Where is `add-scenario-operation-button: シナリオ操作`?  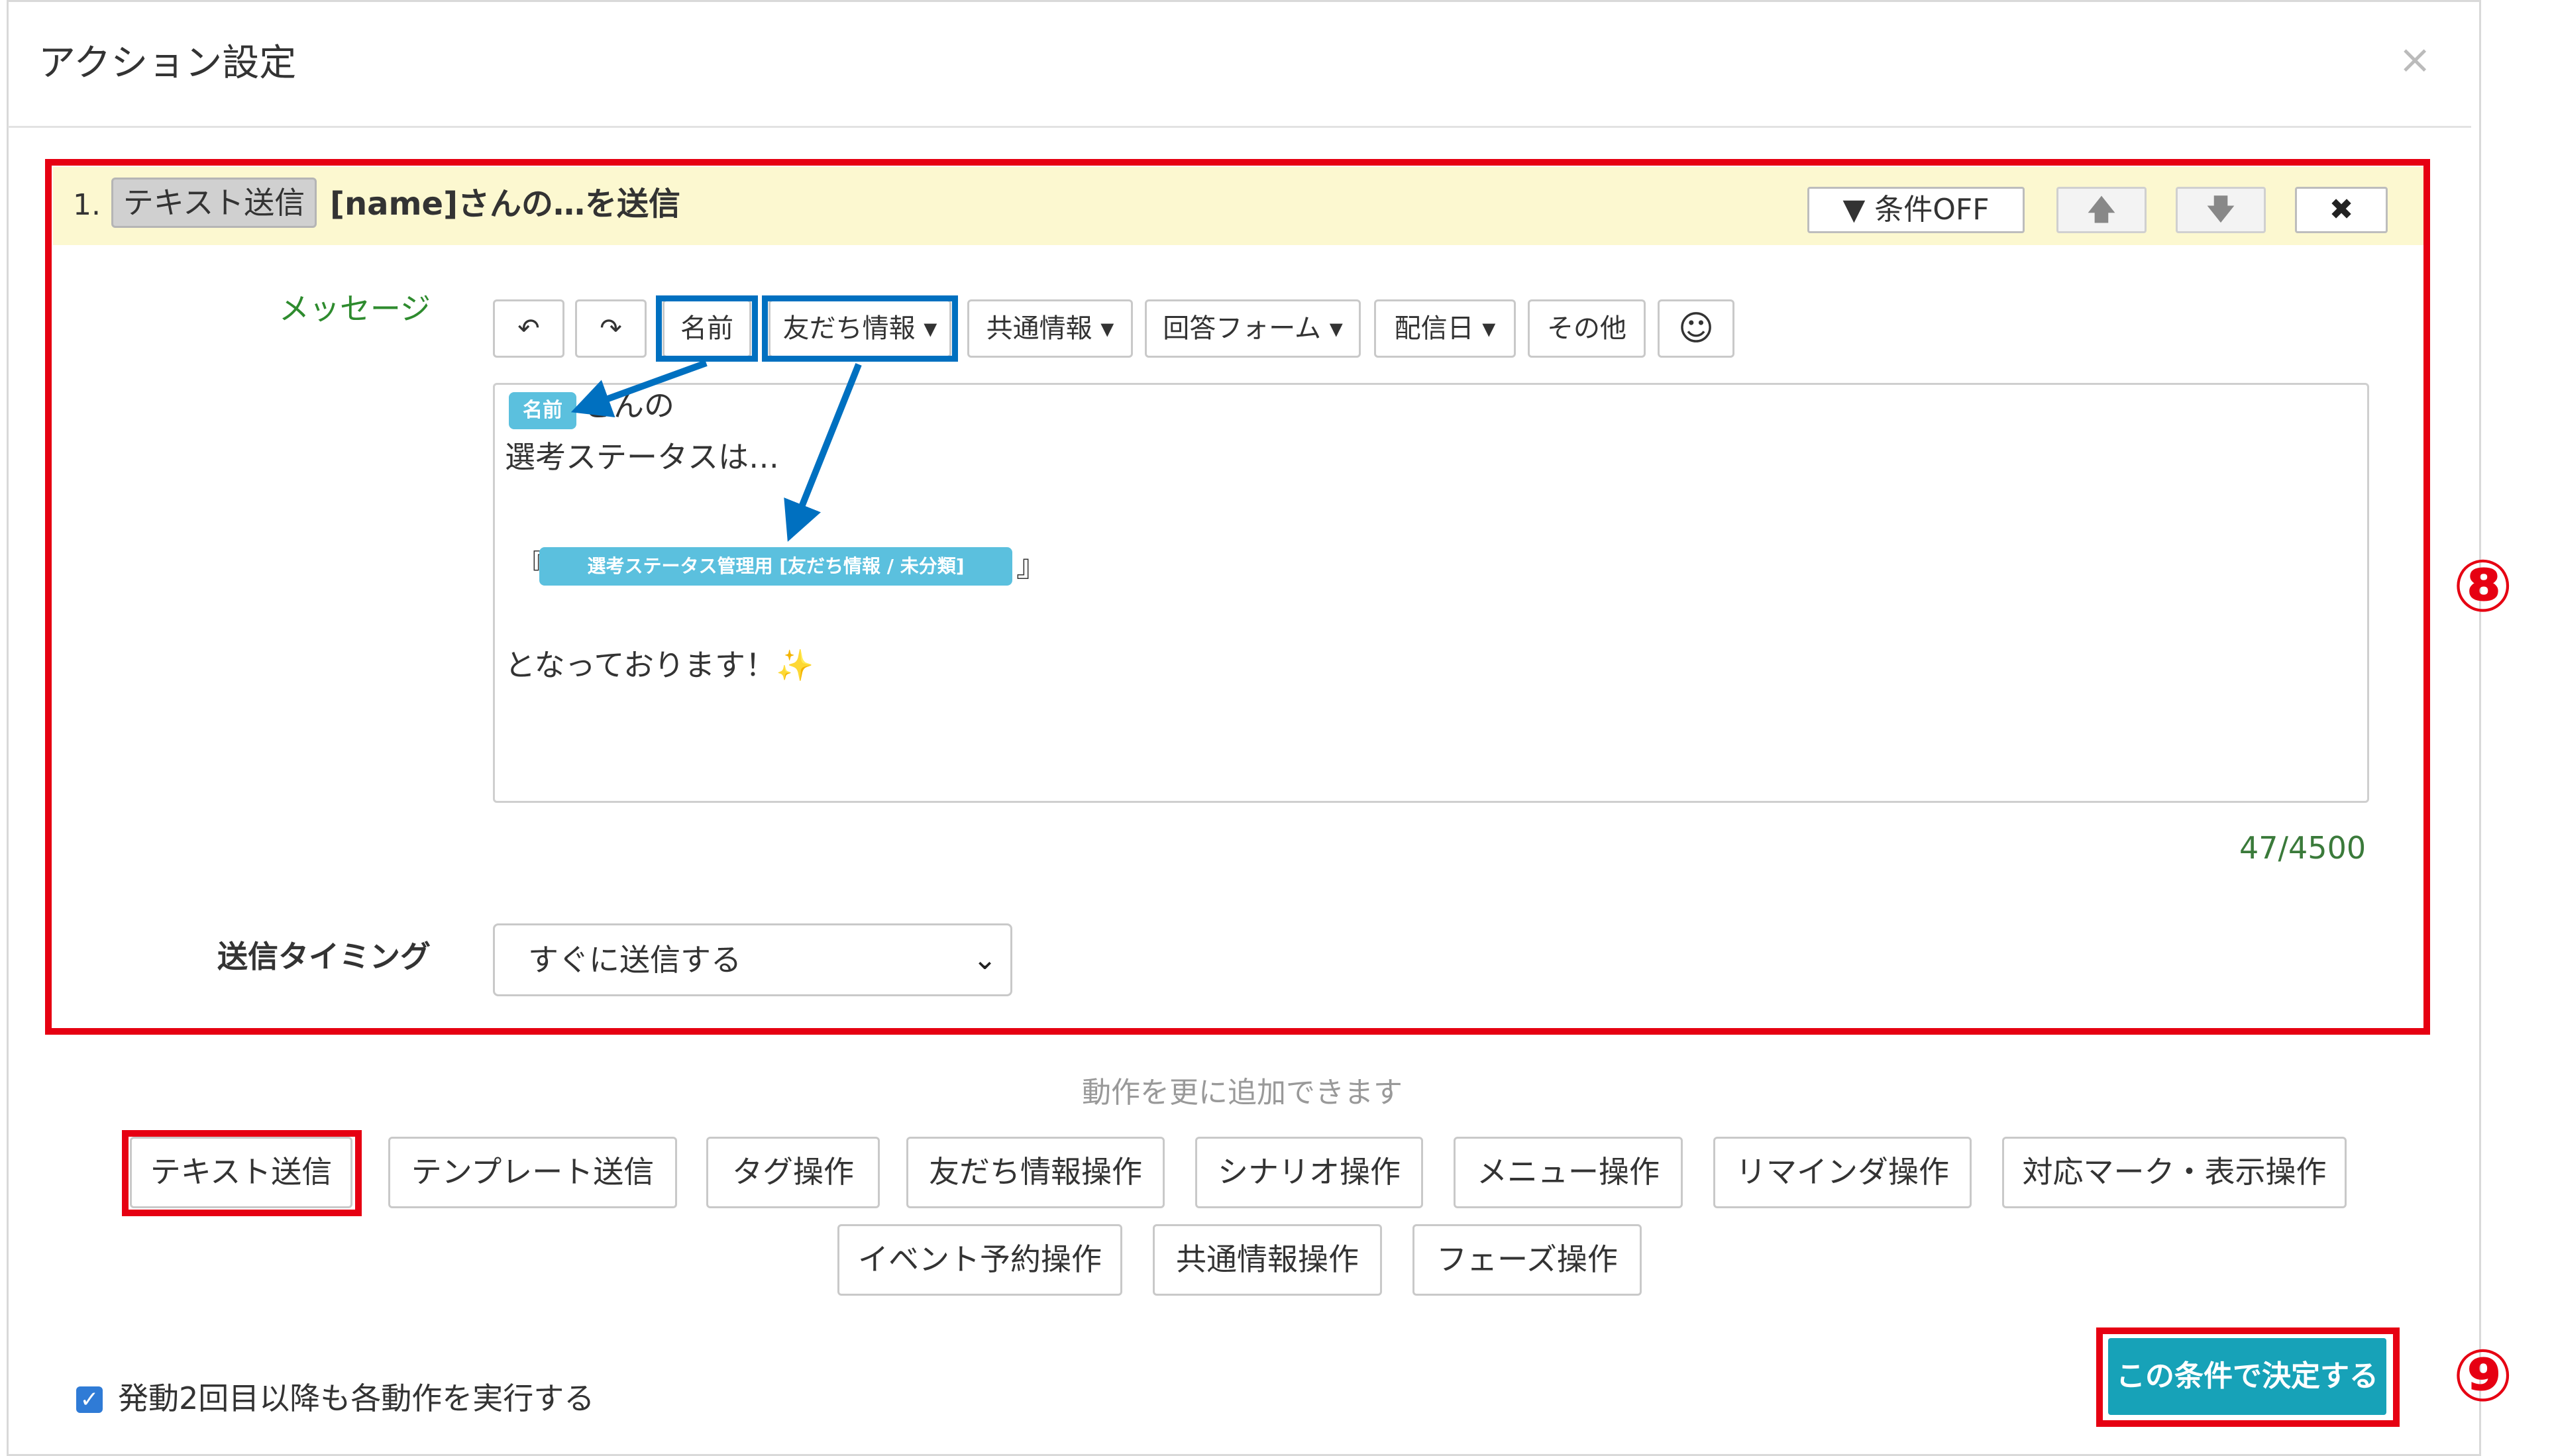 add-scenario-operation-button: シナリオ操作 is located at coordinates (1309, 1172).